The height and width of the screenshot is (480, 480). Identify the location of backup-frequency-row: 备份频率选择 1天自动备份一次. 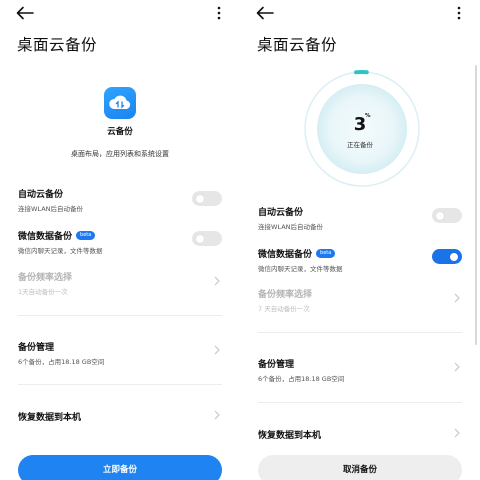
(120, 283).